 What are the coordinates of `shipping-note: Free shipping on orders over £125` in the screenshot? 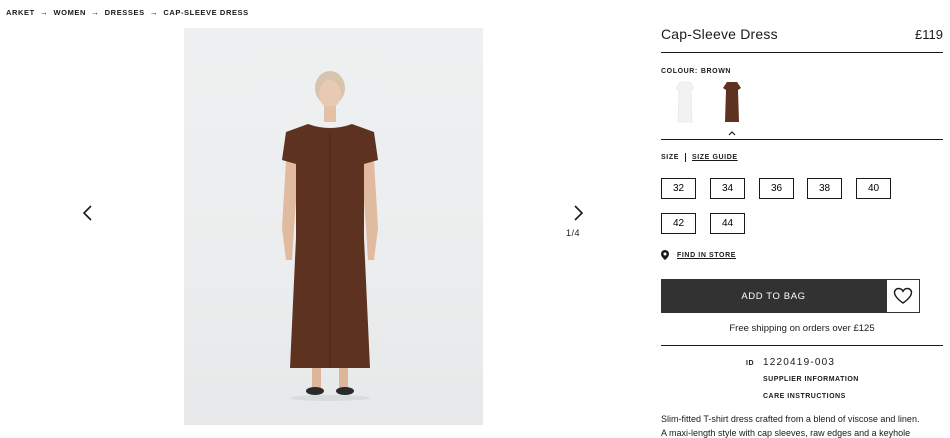 It's located at (802, 328).